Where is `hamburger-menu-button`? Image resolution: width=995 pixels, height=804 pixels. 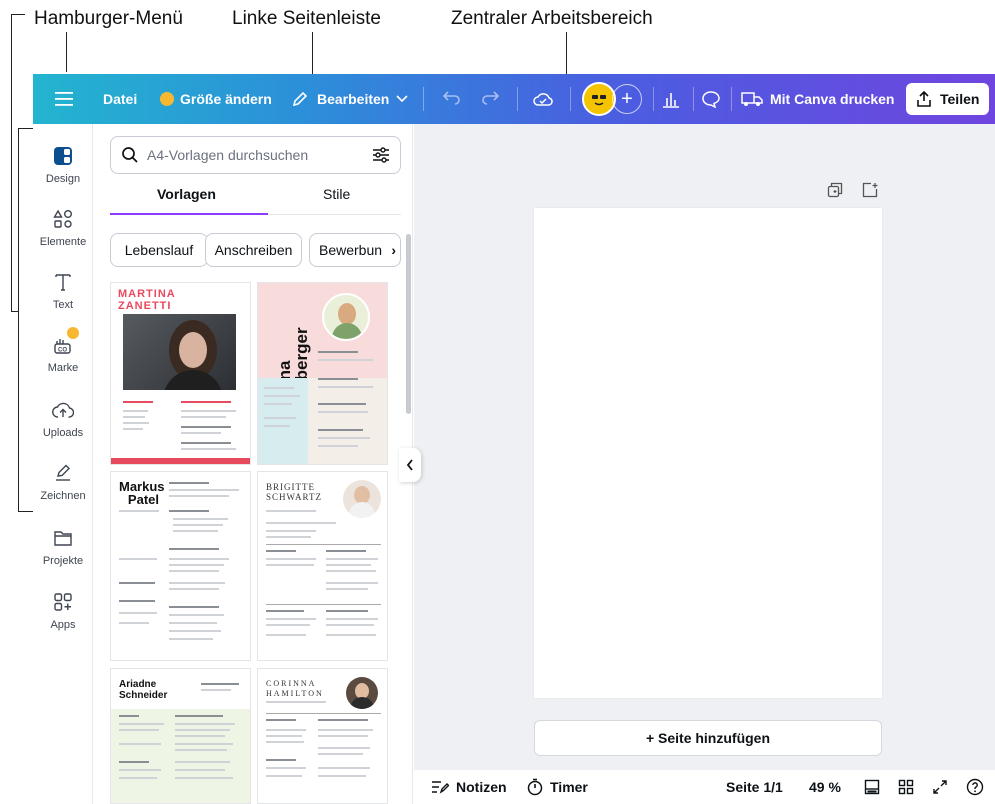 hamburger-menu-button is located at coordinates (64, 99).